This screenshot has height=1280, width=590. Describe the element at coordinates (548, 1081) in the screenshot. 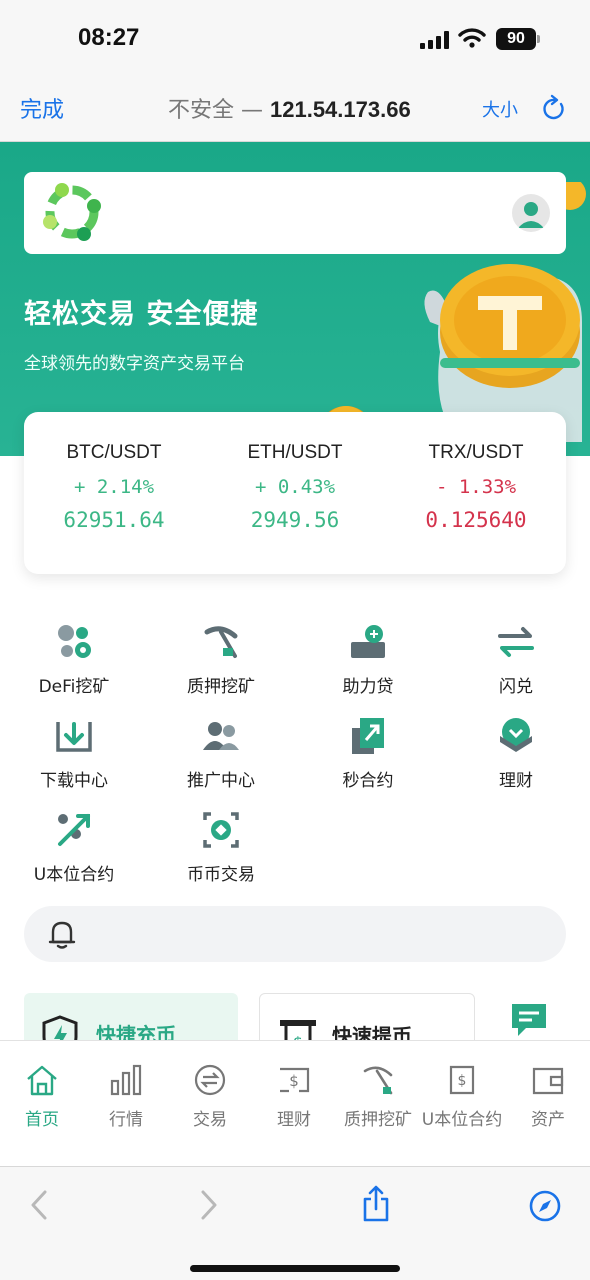

I see `wallet-icon` at that location.